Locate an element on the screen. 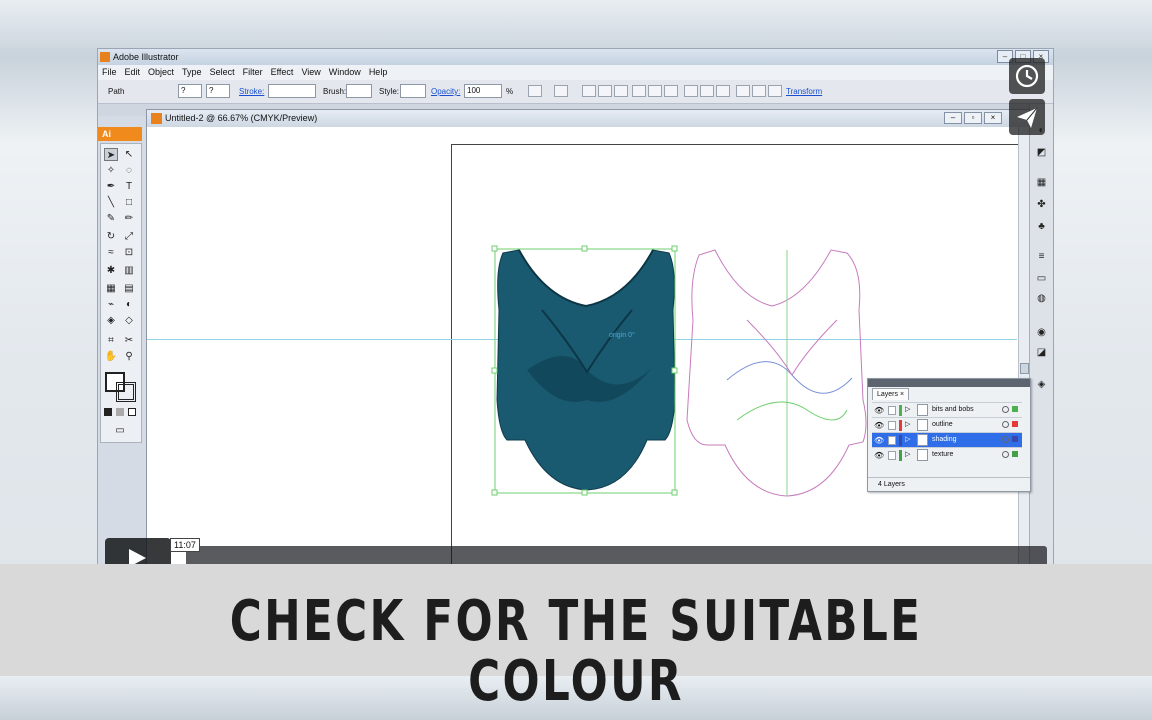 The height and width of the screenshot is (720, 1152). selection-tool-icon: ➤ is located at coordinates (111, 154).